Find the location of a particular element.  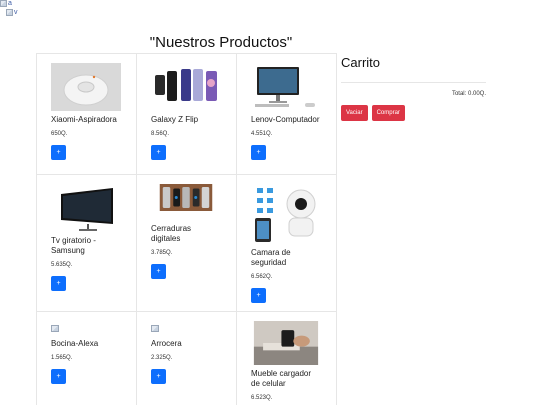

product-name: Tv giratorio -Samsung is located at coordinates (73, 245).